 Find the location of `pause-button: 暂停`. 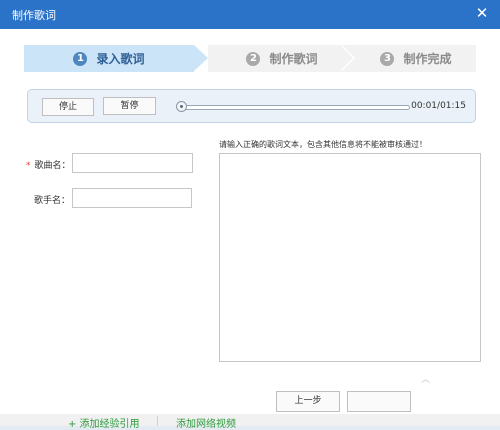

pause-button: 暂停 is located at coordinates (129, 106).